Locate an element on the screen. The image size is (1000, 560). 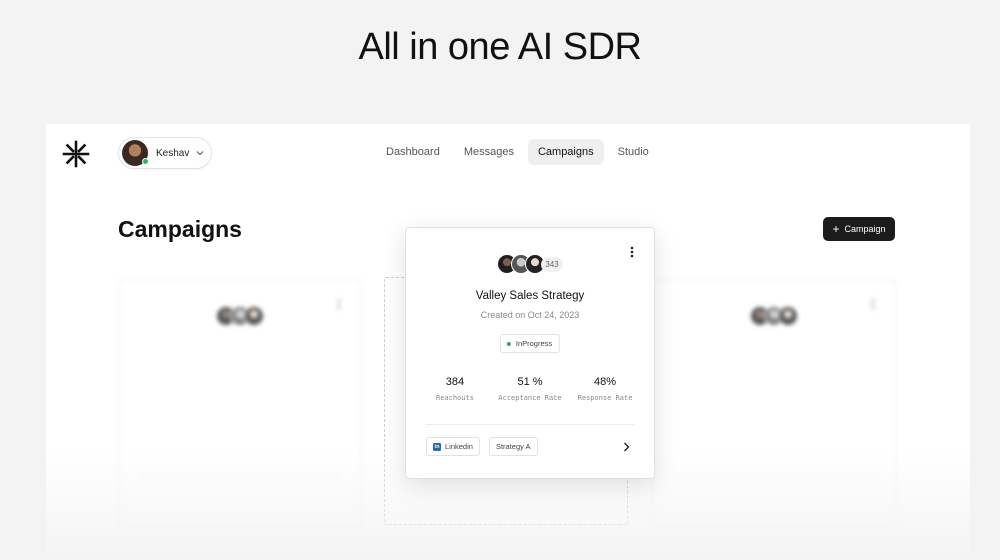
user-menu-button: Keshav is located at coordinates (165, 153).